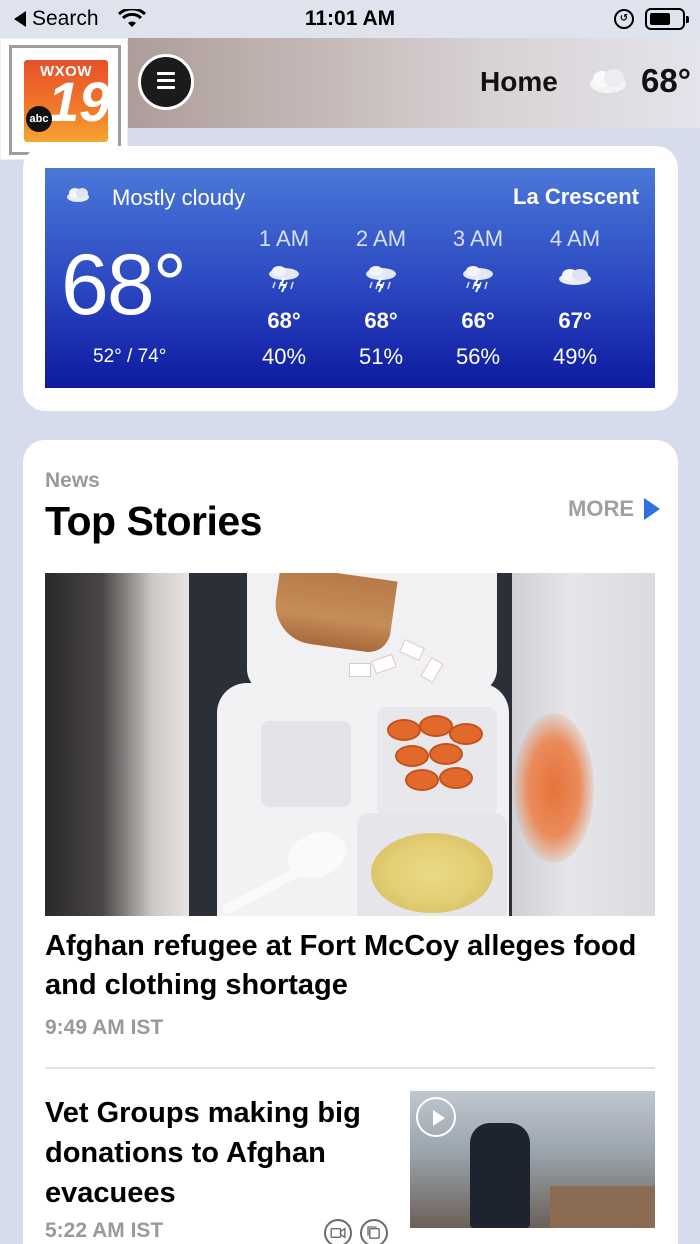 The height and width of the screenshot is (1244, 700). Describe the element at coordinates (72, 480) in the screenshot. I see `section-eyebrow: News` at that location.